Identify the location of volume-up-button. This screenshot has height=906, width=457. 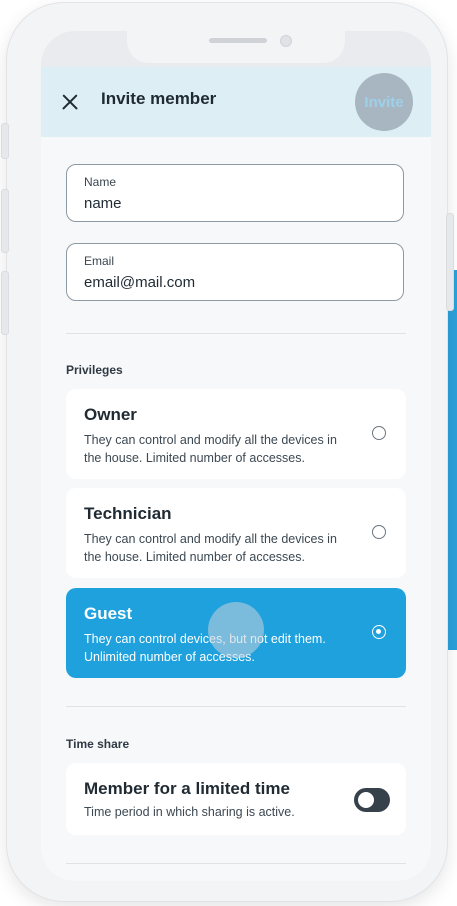
(5, 221).